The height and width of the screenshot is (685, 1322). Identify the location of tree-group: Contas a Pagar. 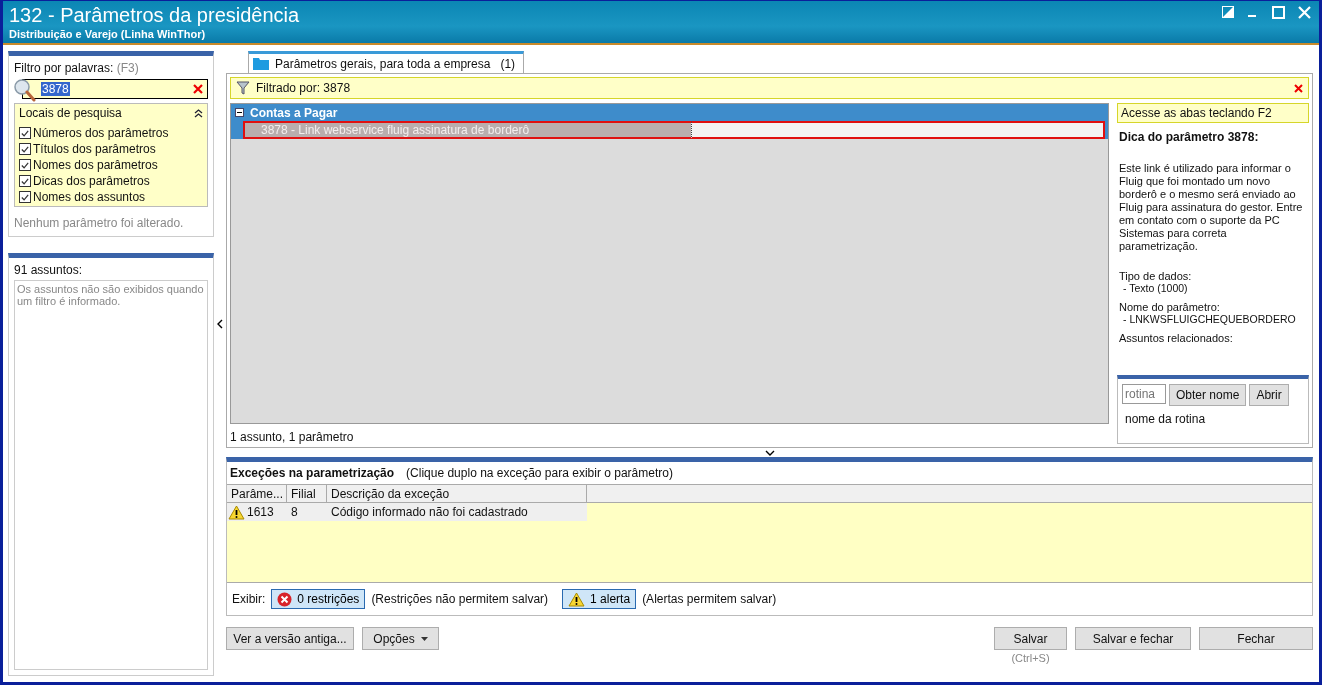
(669, 112).